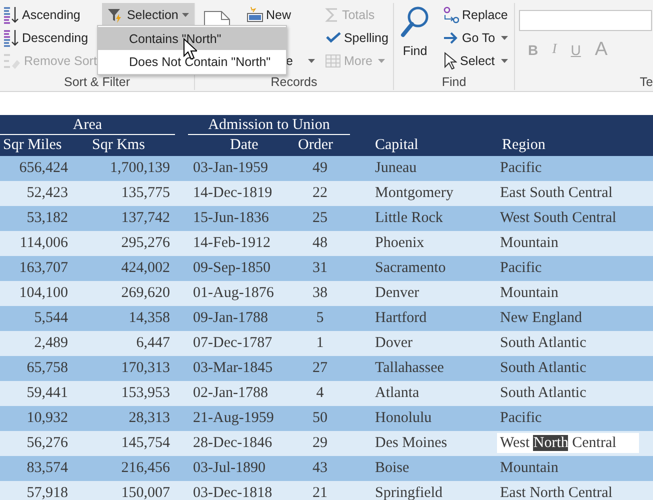  Describe the element at coordinates (396, 145) in the screenshot. I see `column-header: Capital` at that location.